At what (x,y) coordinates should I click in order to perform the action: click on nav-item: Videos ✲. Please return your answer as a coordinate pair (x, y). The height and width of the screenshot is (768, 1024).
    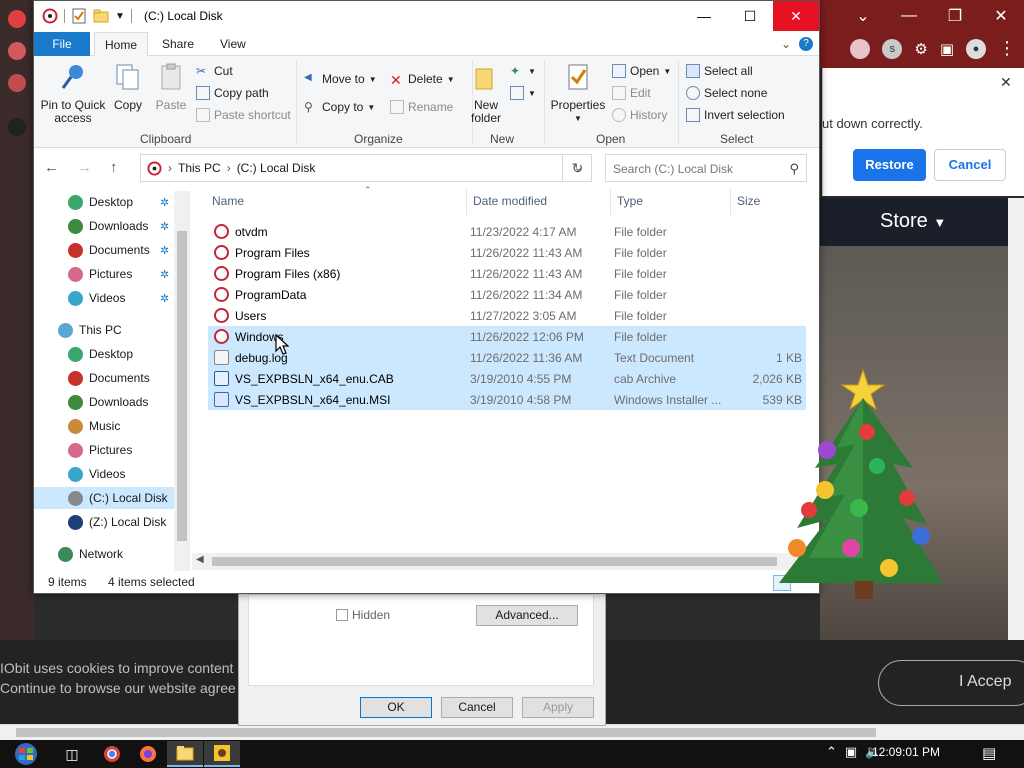
    Looking at the image, I should click on (104, 298).